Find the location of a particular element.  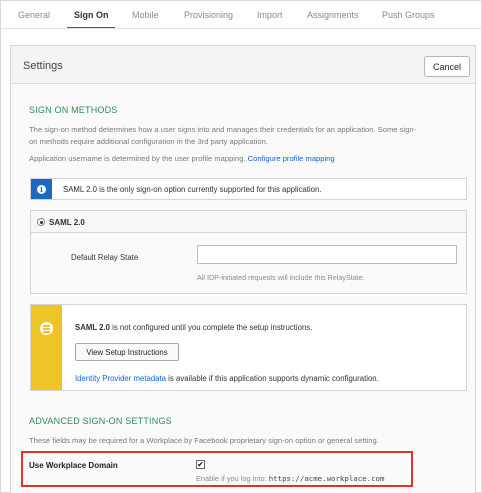

tab-provisioning: Provisioning is located at coordinates (208, 15).